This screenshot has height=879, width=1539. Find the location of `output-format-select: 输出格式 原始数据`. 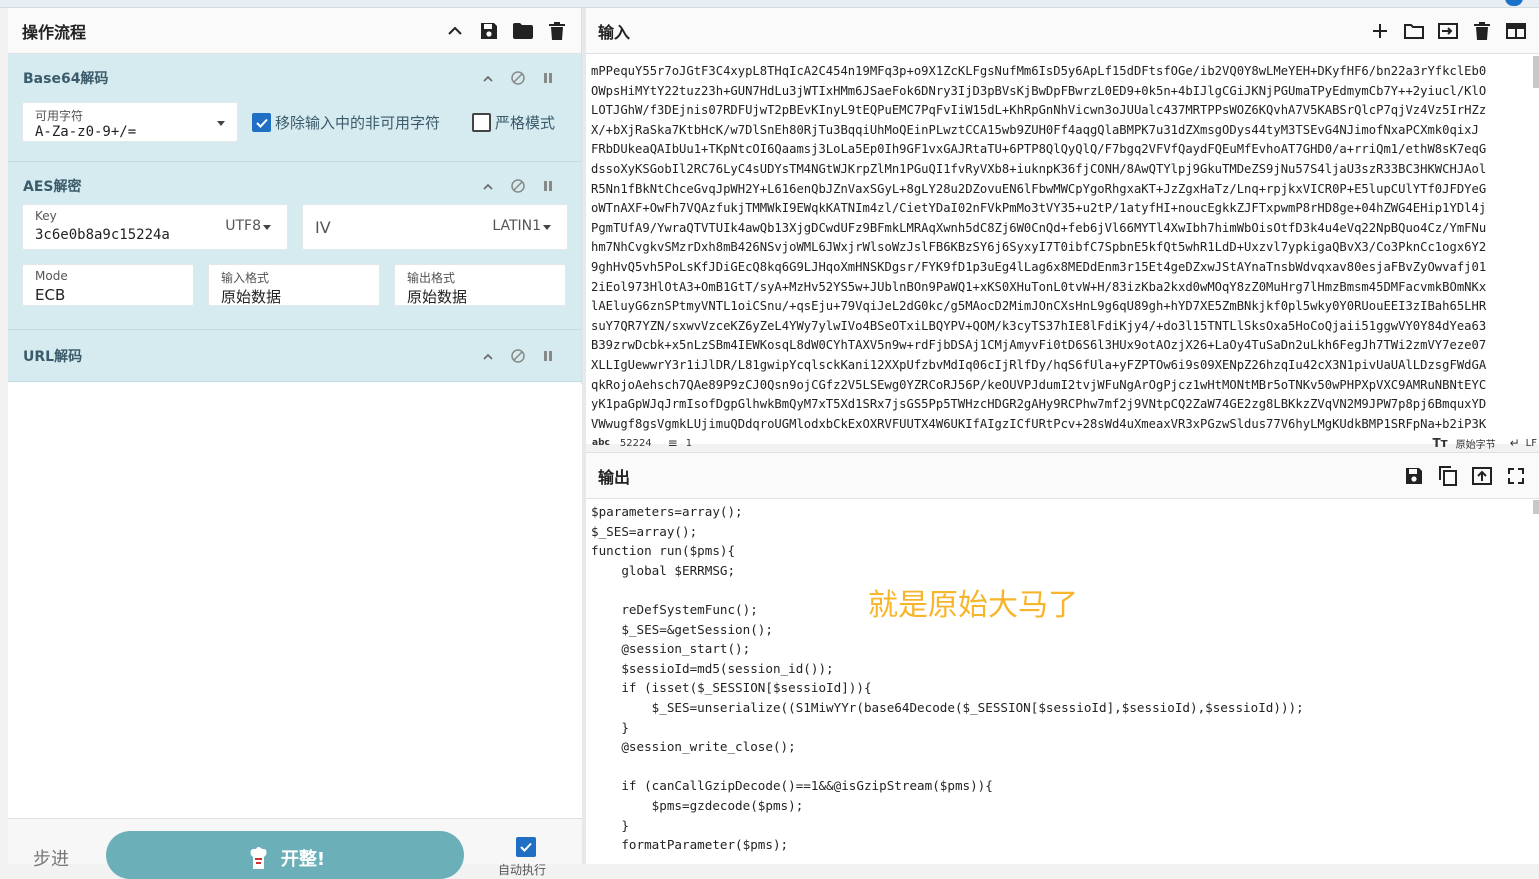

output-format-select: 输出格式 原始数据 is located at coordinates (480, 285).